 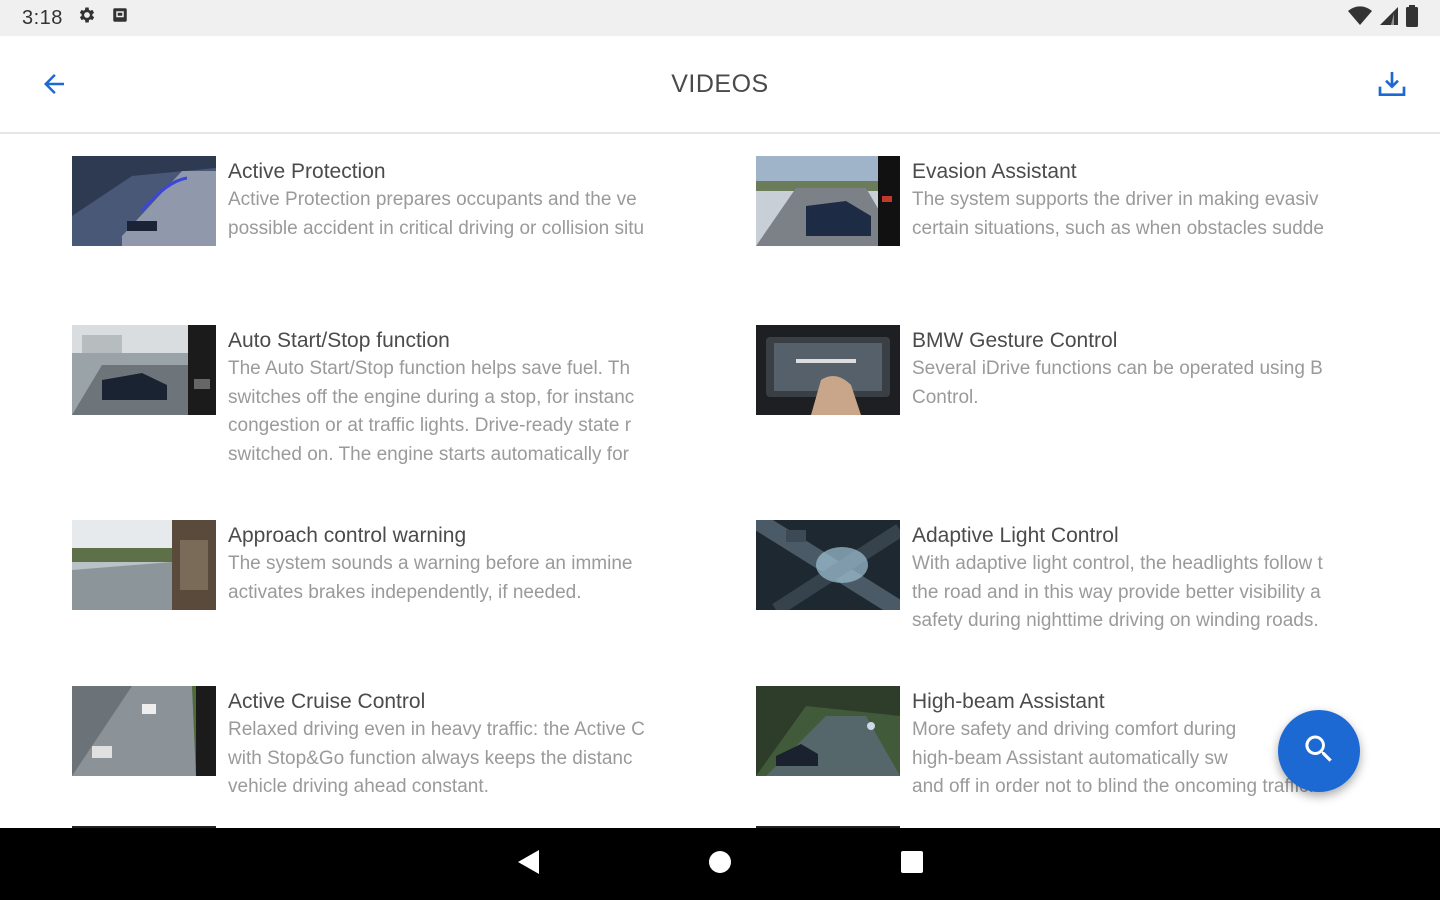 I want to click on system-nav-bar, so click(x=720, y=864).